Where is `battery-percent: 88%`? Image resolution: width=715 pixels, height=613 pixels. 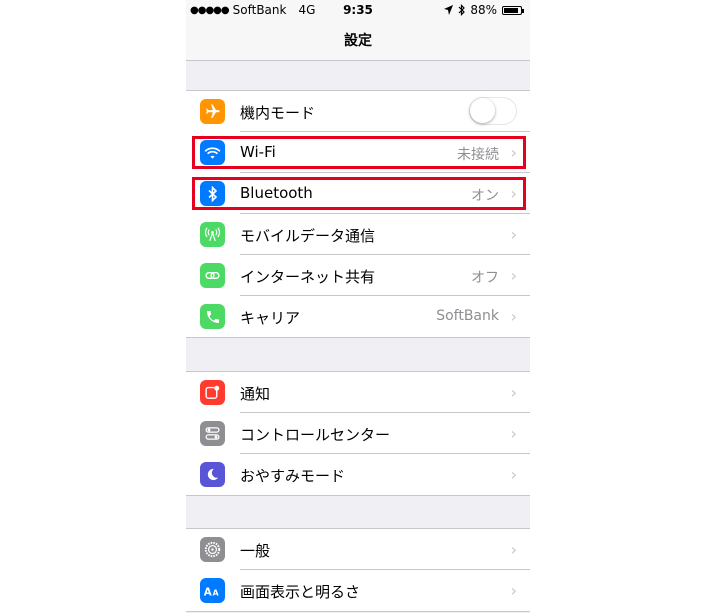
battery-percent: 88% is located at coordinates (483, 10).